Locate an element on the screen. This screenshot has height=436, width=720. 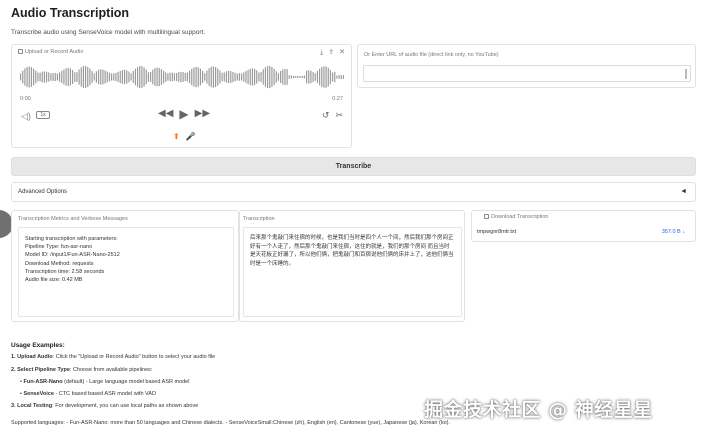
transcribe-button: Transcribe is located at coordinates (353, 166).